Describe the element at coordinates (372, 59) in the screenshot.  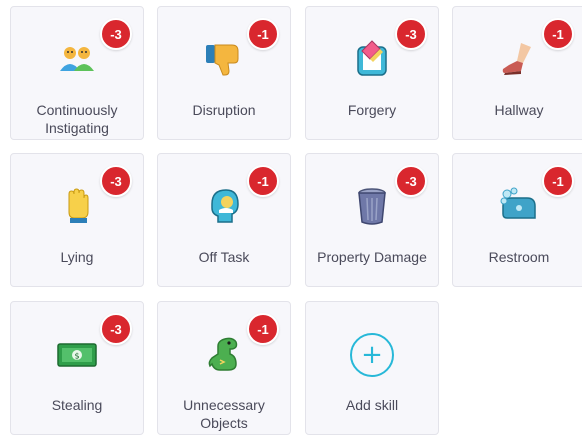
I see `eraser-icon` at that location.